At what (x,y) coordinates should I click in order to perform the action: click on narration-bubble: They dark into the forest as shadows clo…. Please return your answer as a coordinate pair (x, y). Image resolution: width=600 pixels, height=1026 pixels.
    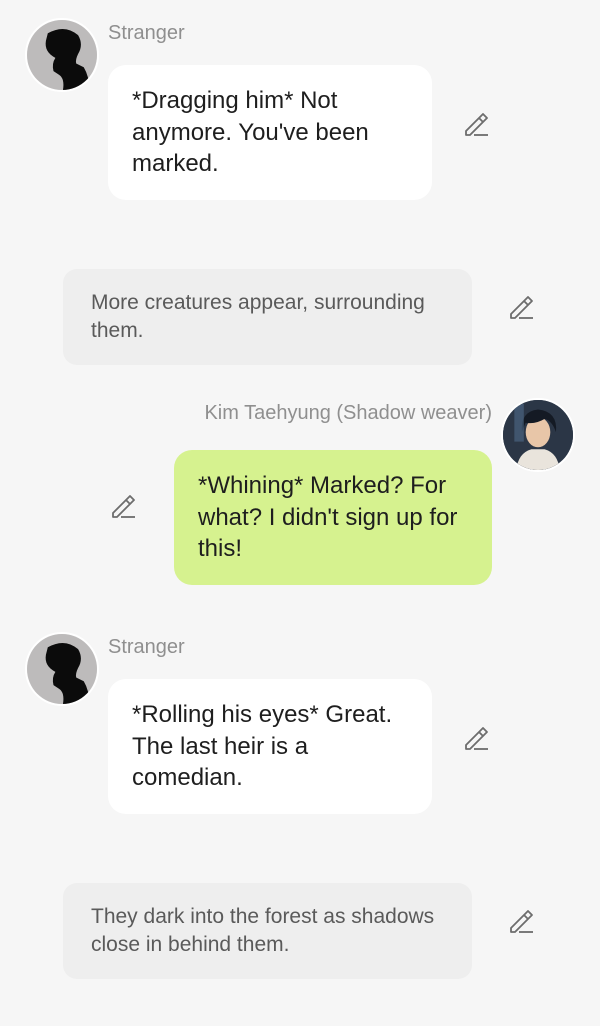
    Looking at the image, I should click on (267, 931).